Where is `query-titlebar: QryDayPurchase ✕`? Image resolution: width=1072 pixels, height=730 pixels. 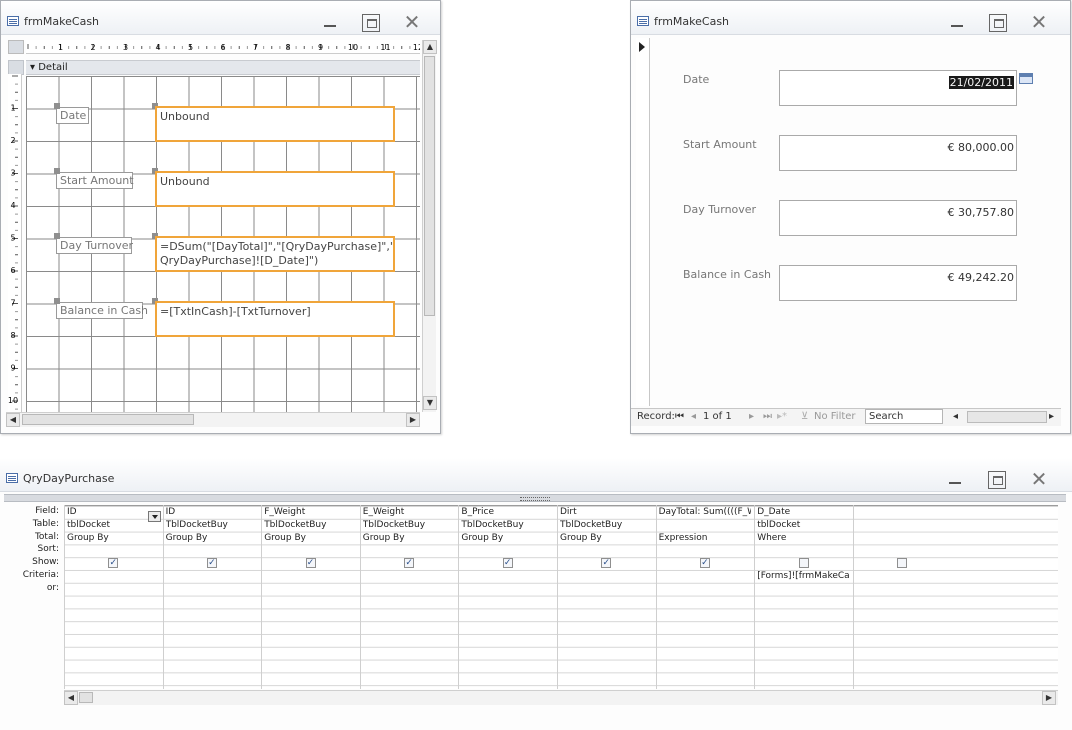 query-titlebar: QryDayPurchase ✕ is located at coordinates (536, 475).